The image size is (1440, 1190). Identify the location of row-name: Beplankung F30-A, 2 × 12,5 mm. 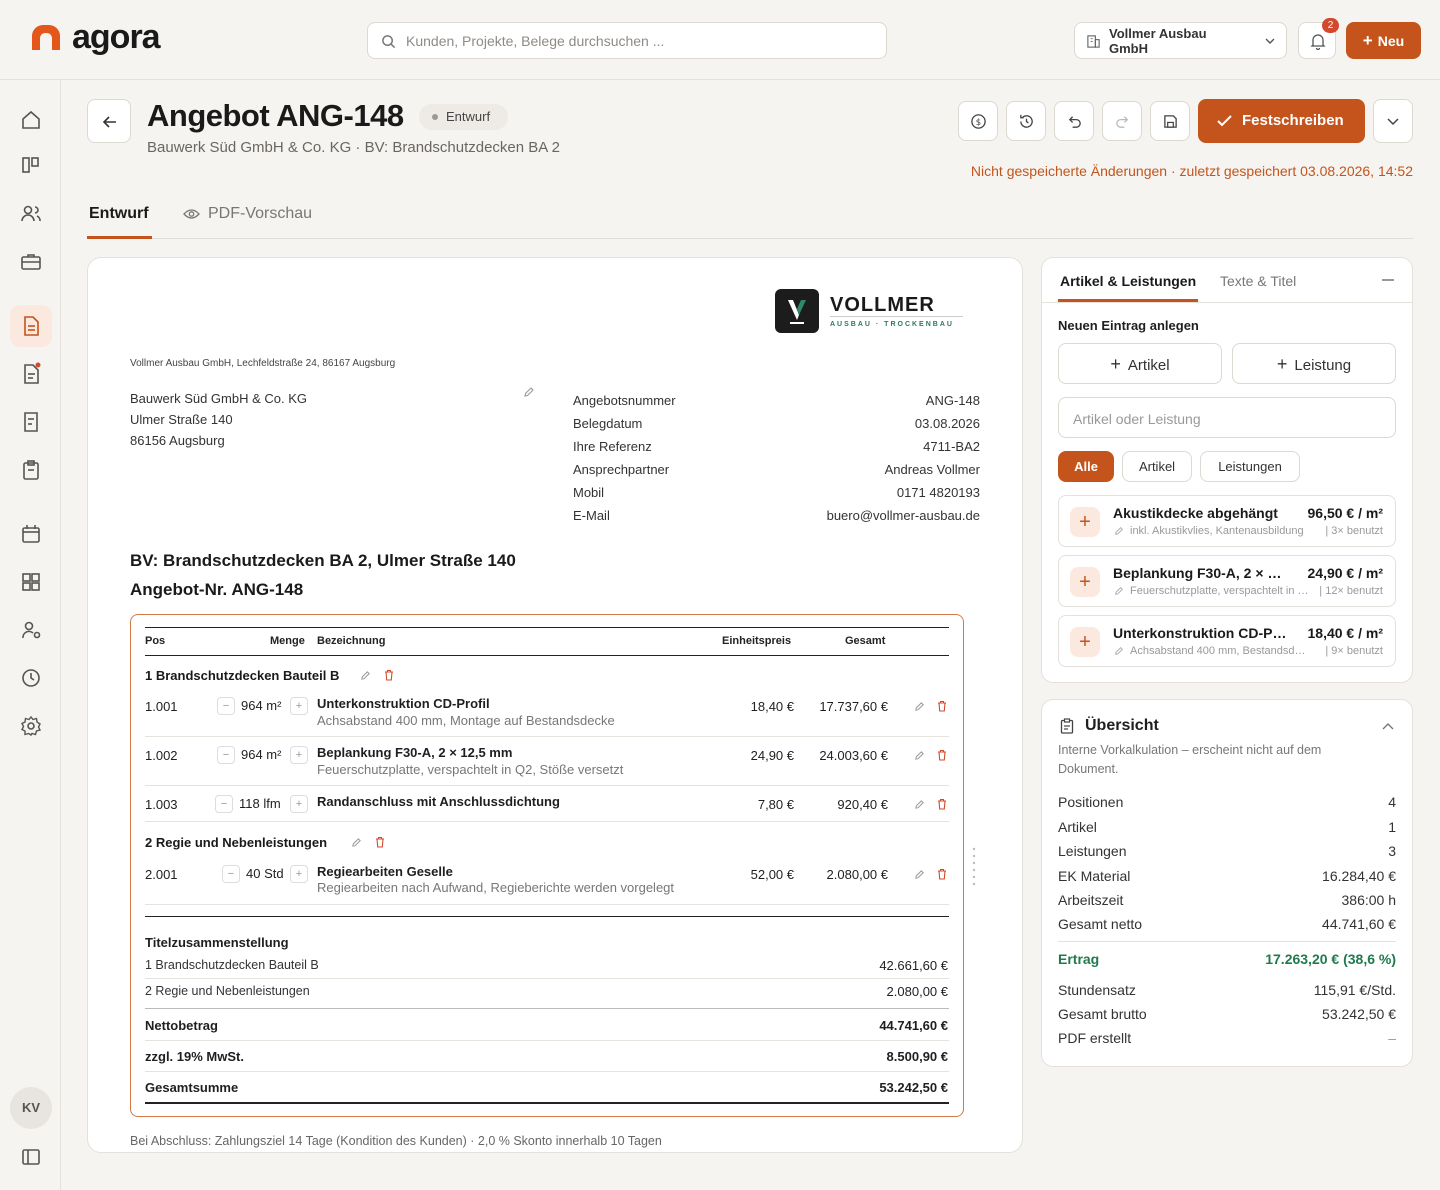
(414, 752).